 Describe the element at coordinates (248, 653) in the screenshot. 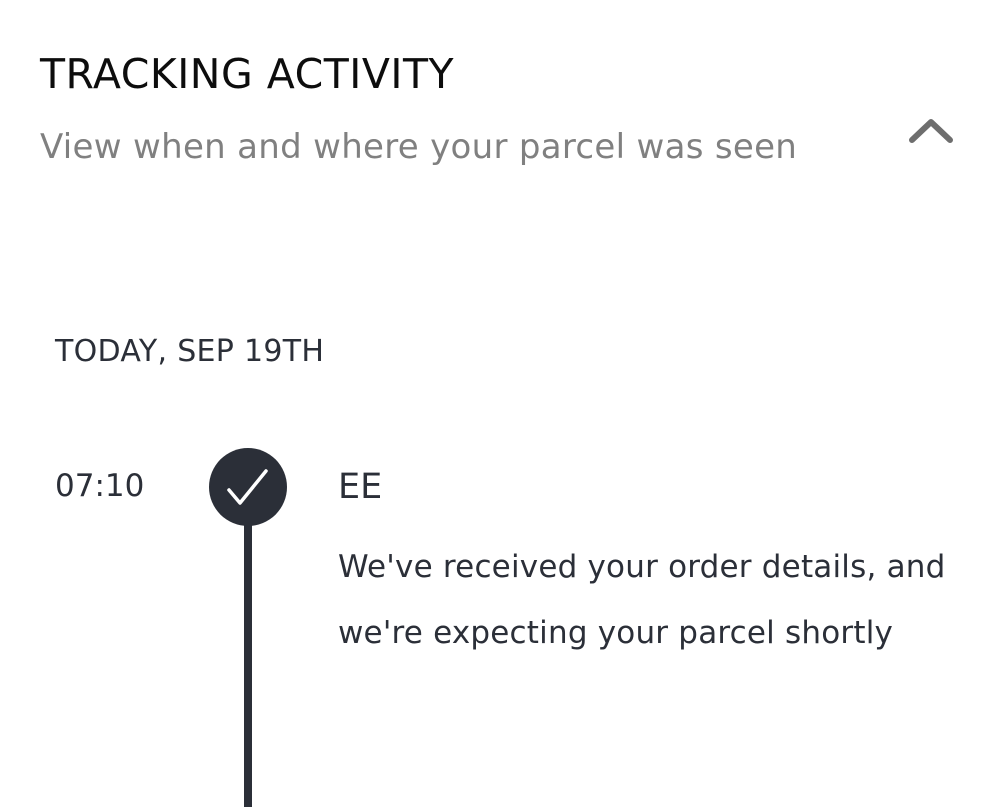

I see `timeline-line` at that location.